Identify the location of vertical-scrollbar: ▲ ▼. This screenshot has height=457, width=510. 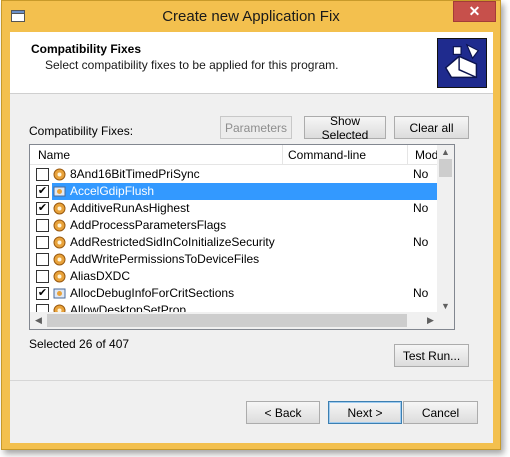
(445, 229).